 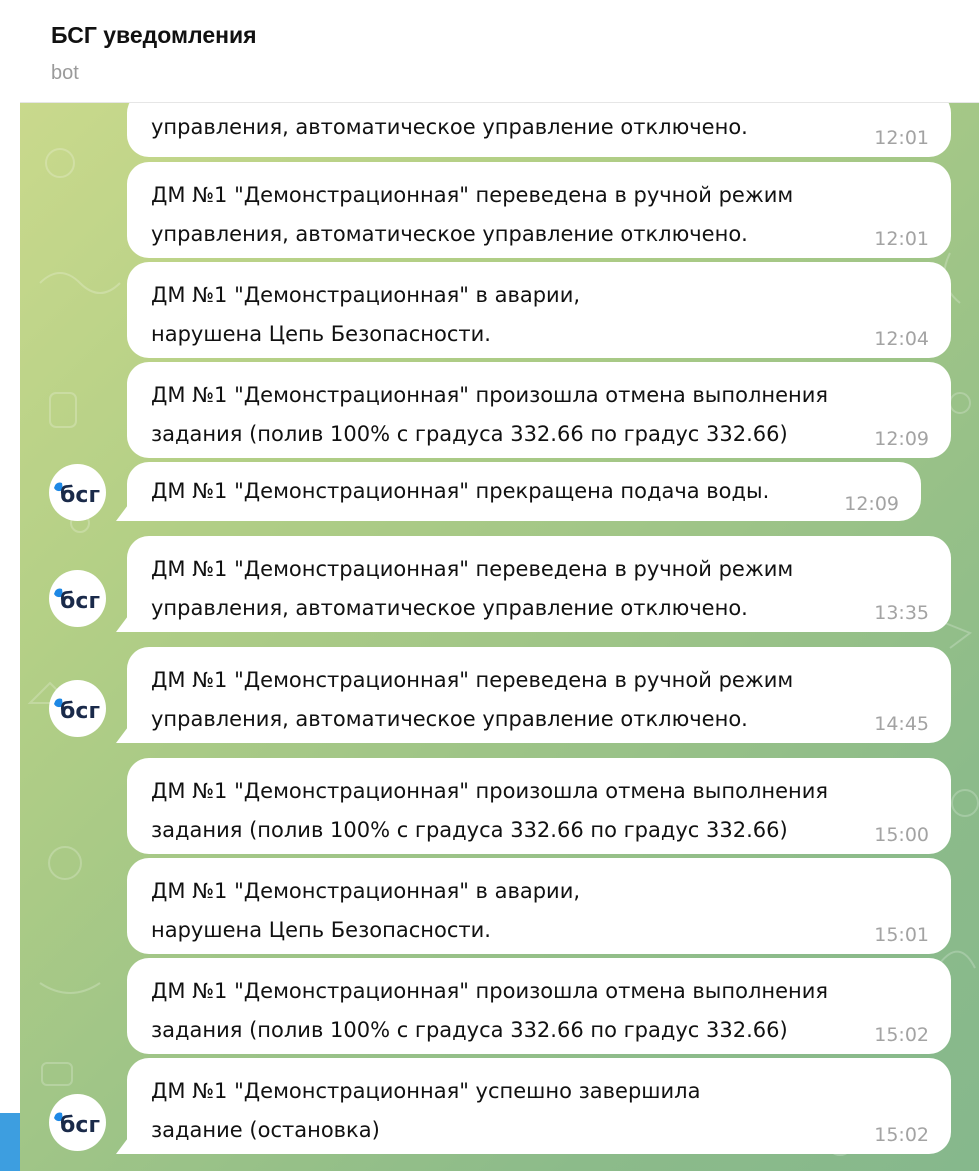 I want to click on message-time: 12:04, so click(x=901, y=339).